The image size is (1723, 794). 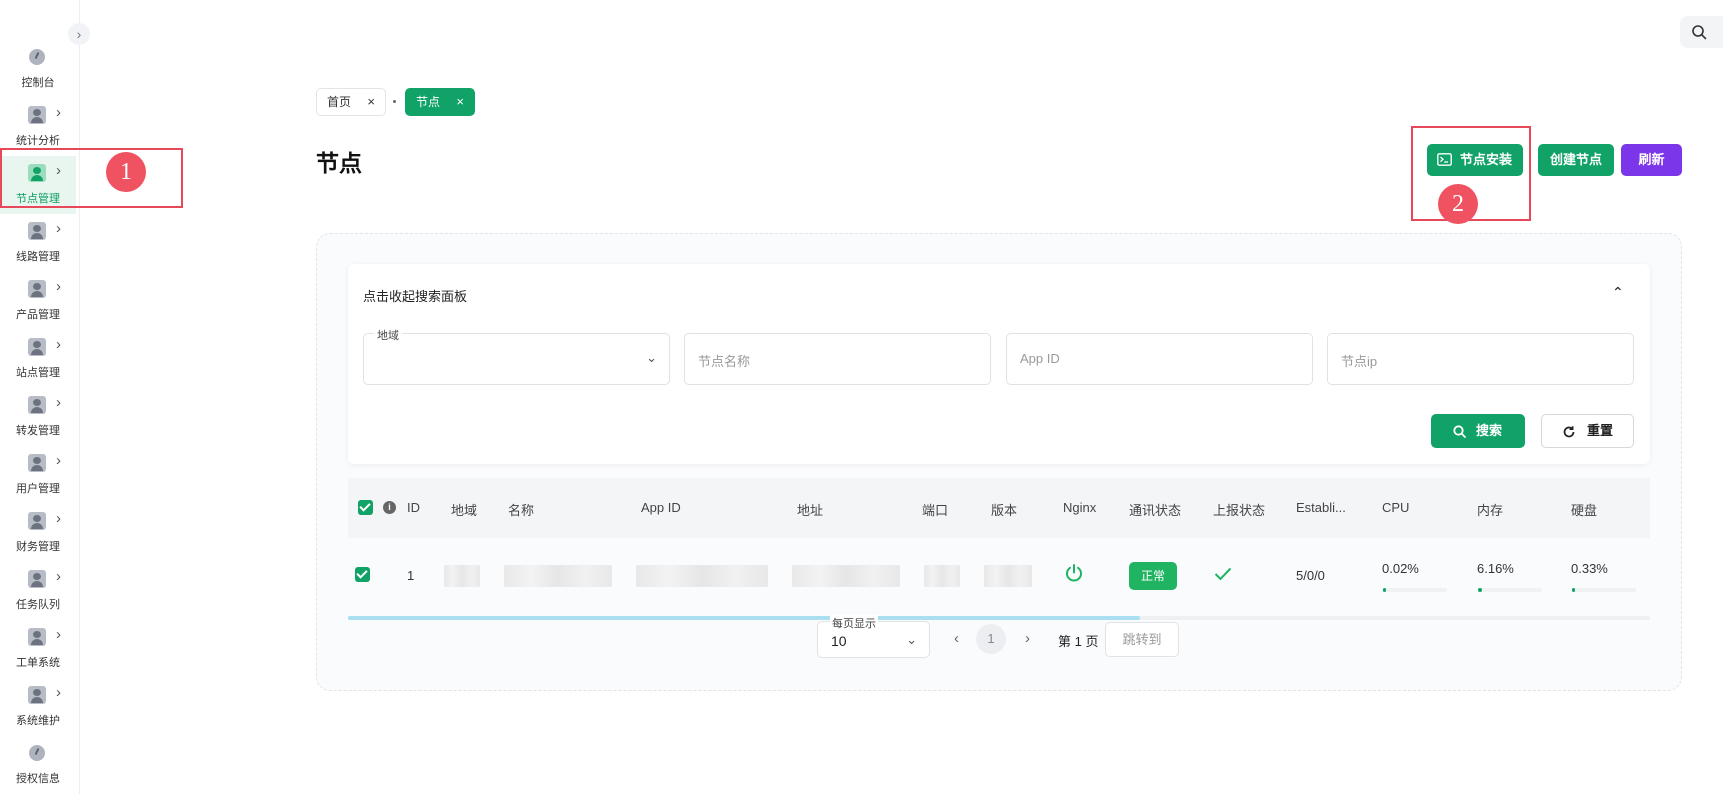 What do you see at coordinates (935, 509) in the screenshot?
I see `column-header-port: 端口` at bounding box center [935, 509].